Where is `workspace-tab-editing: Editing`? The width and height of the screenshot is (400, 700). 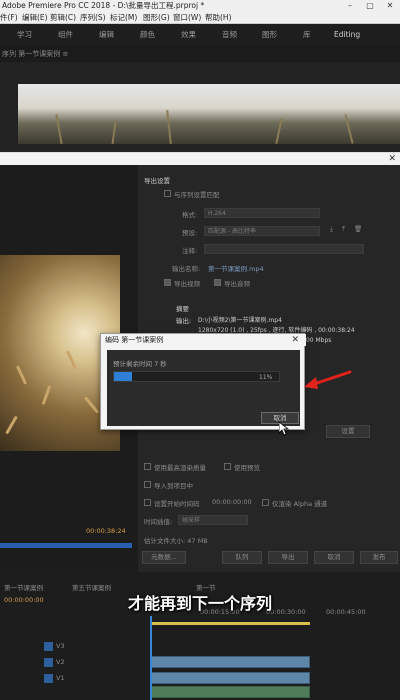
workspace-tab-editing: Editing is located at coordinates (347, 35).